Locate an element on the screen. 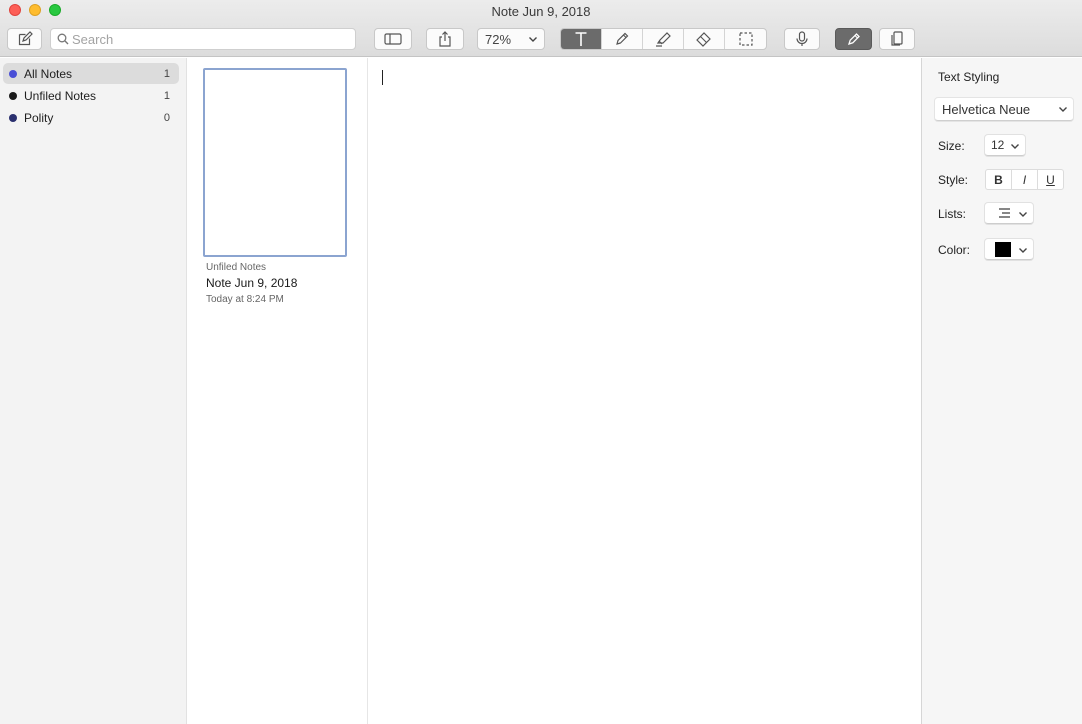 The width and height of the screenshot is (1082, 724). text-cursor is located at coordinates (382, 77).